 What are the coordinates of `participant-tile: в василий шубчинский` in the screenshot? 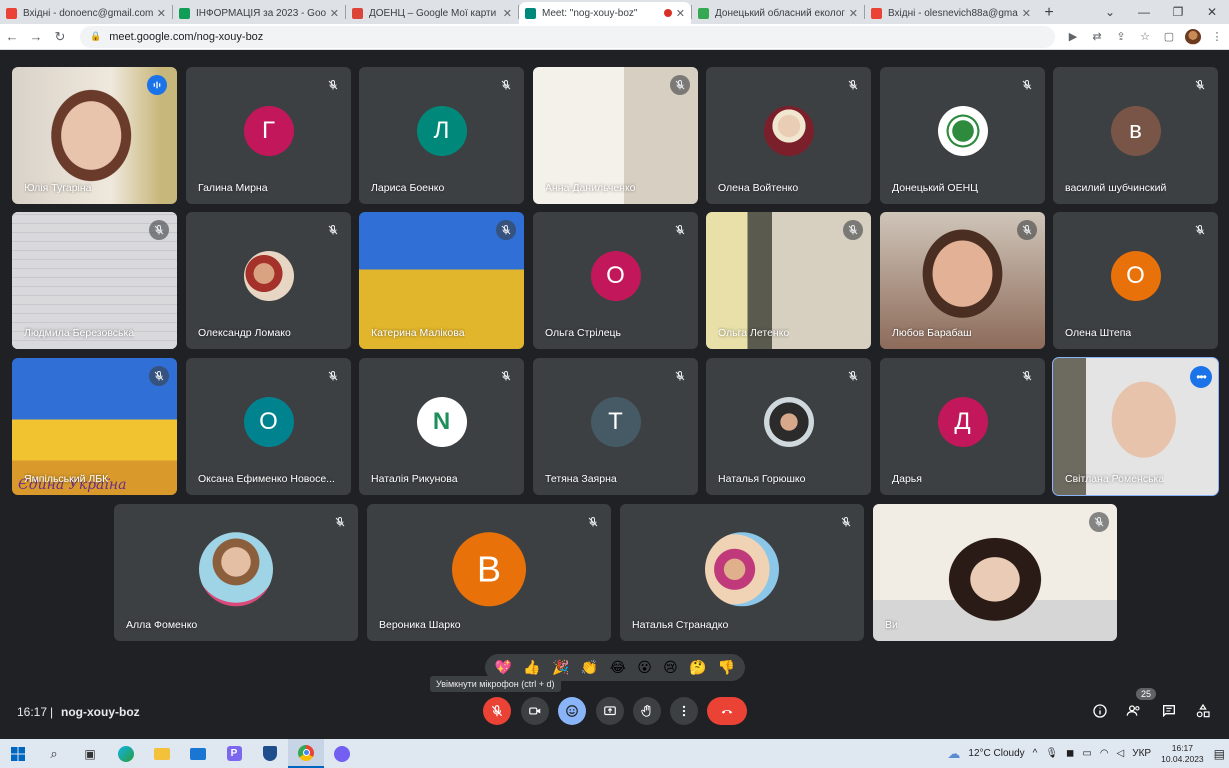 It's located at (1135, 135).